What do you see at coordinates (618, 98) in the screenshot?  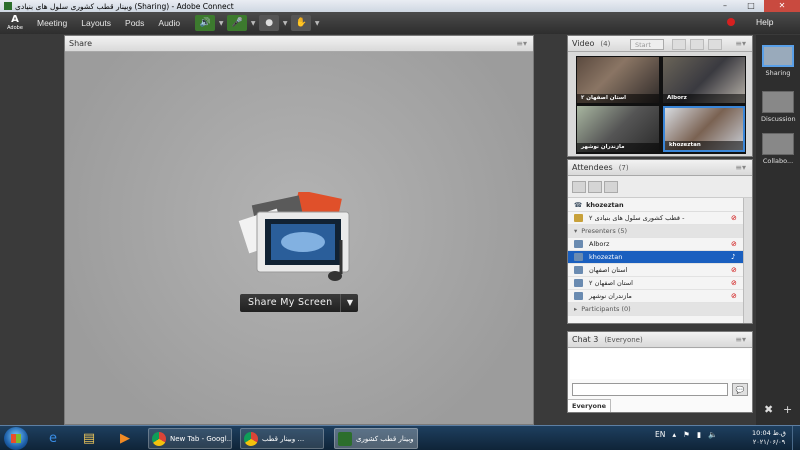 I see `video-tile-name: استان اصفهان ۲` at bounding box center [618, 98].